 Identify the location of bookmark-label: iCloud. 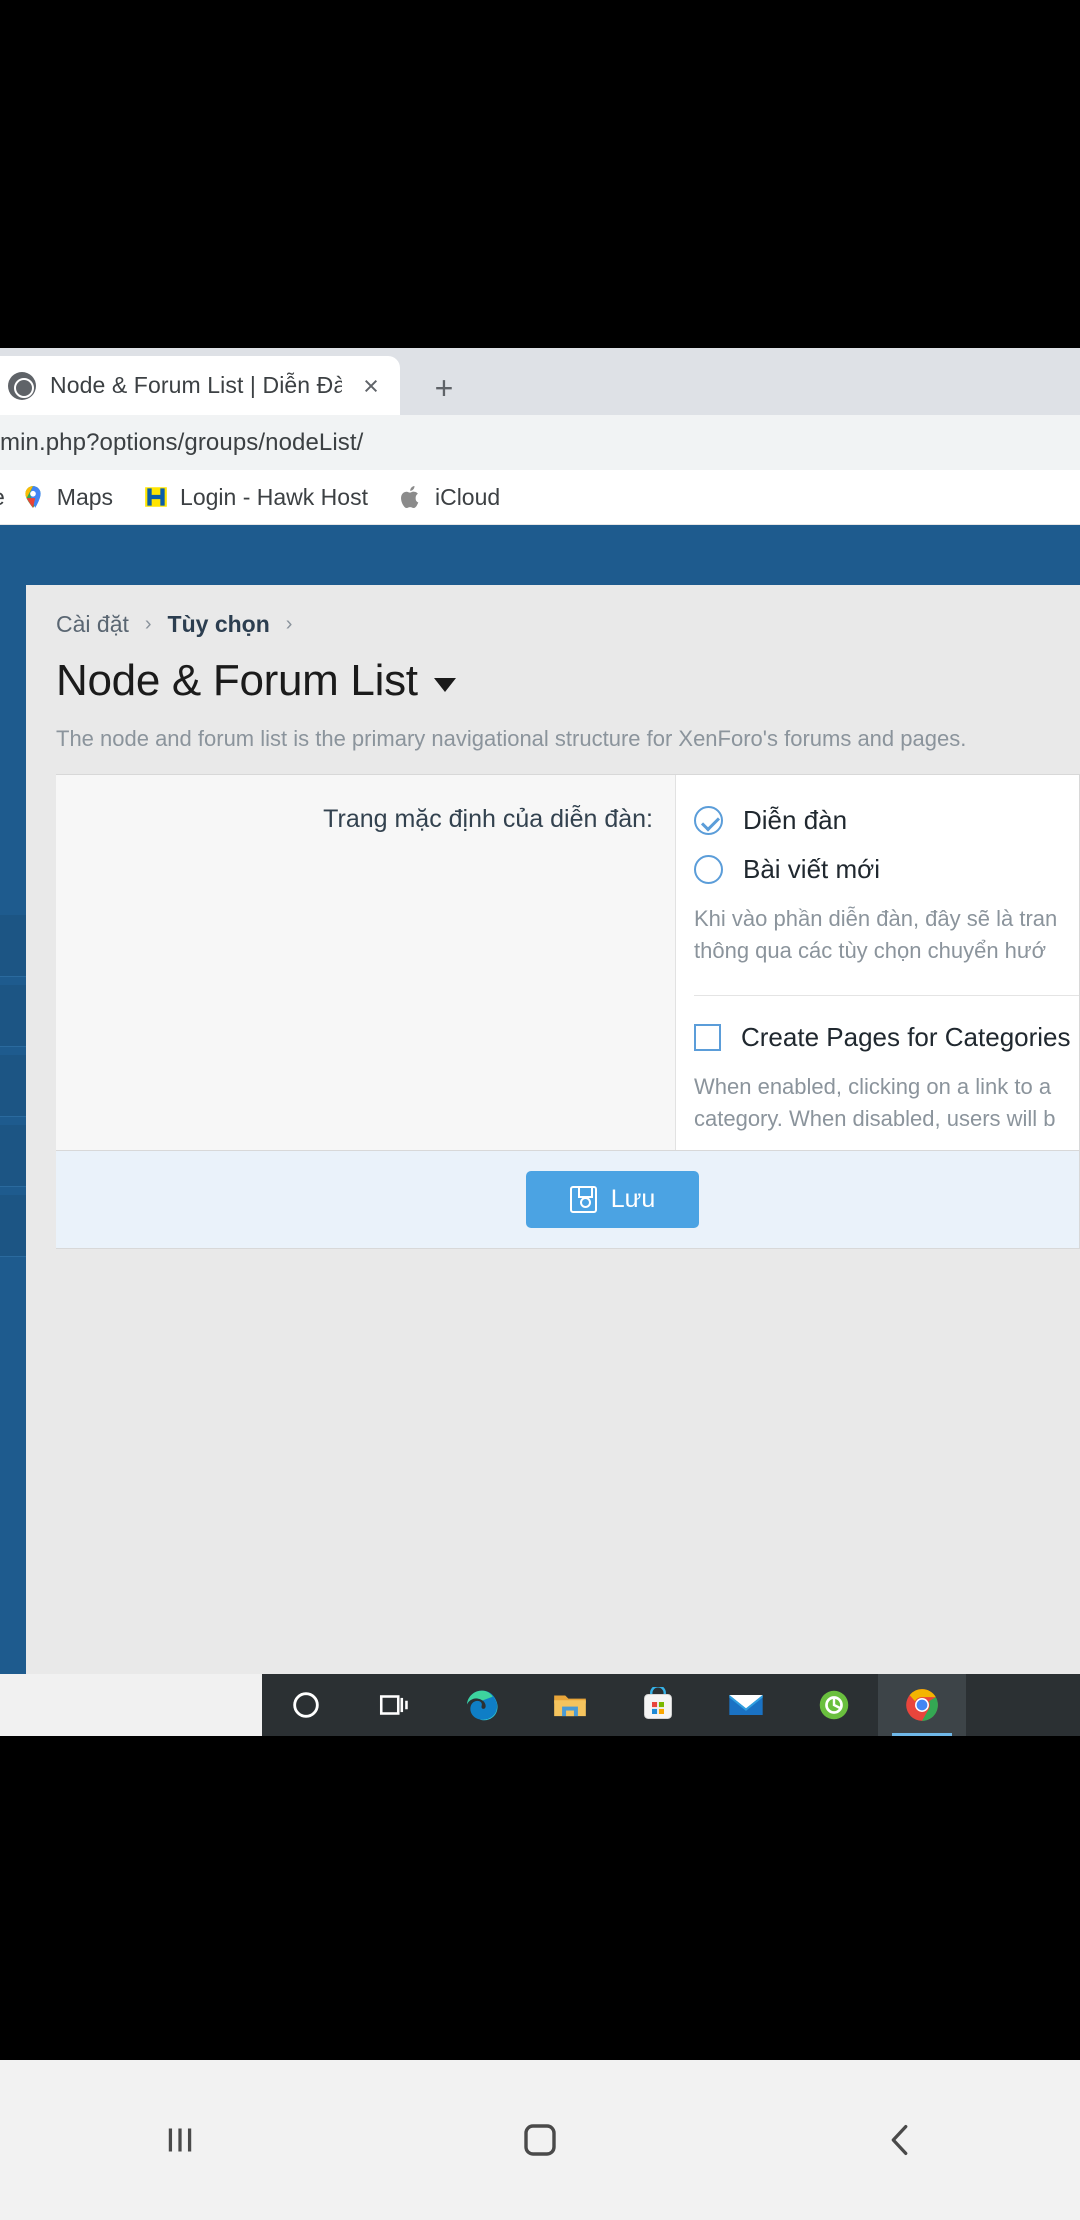
(467, 496).